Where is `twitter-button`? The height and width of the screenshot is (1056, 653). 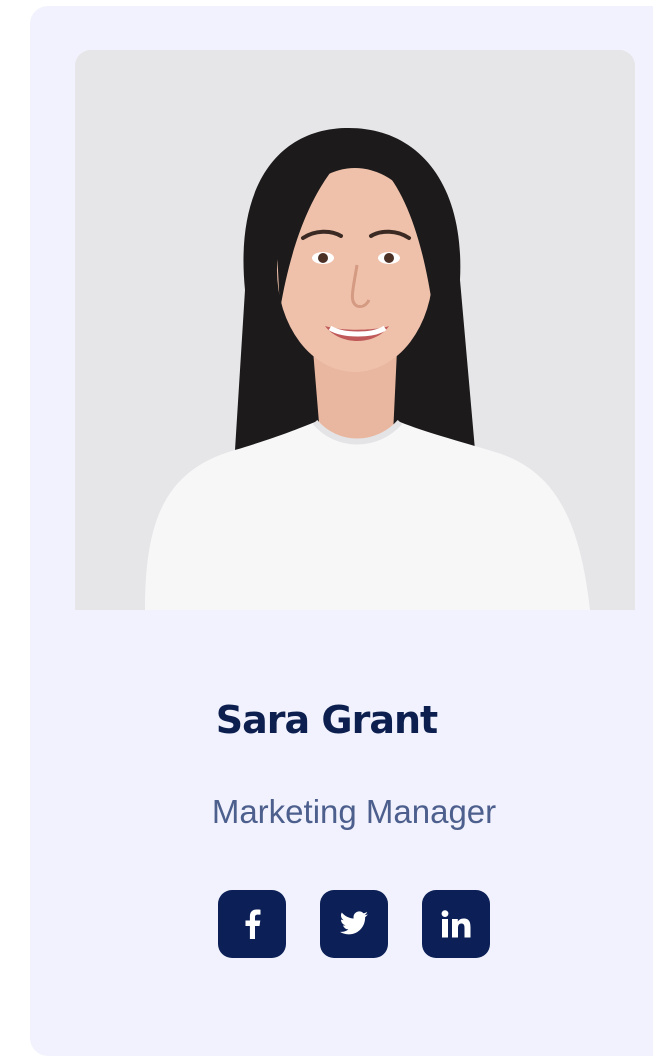 twitter-button is located at coordinates (354, 924).